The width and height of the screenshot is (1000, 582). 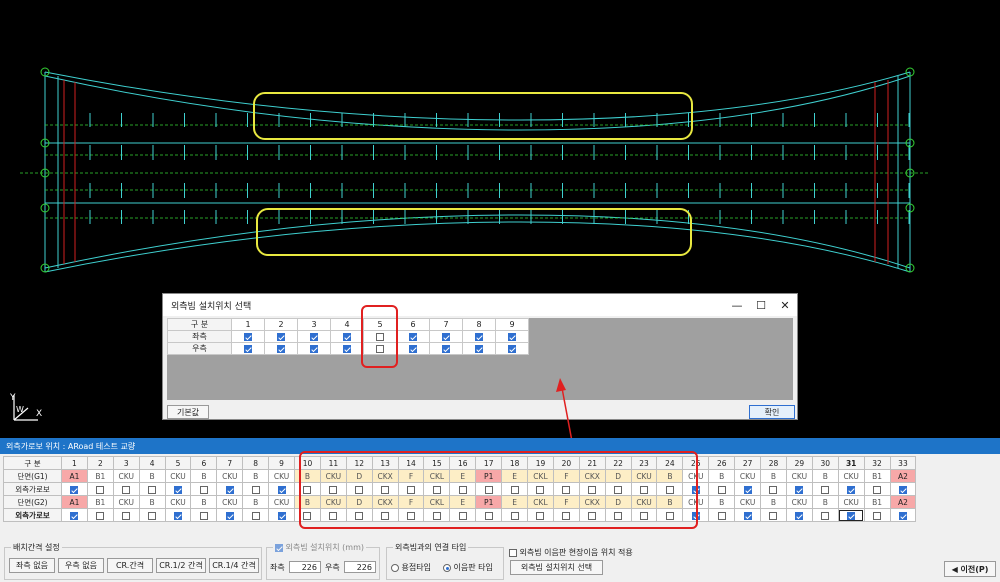 What do you see at coordinates (772, 412) in the screenshot?
I see `ok-button: 확인` at bounding box center [772, 412].